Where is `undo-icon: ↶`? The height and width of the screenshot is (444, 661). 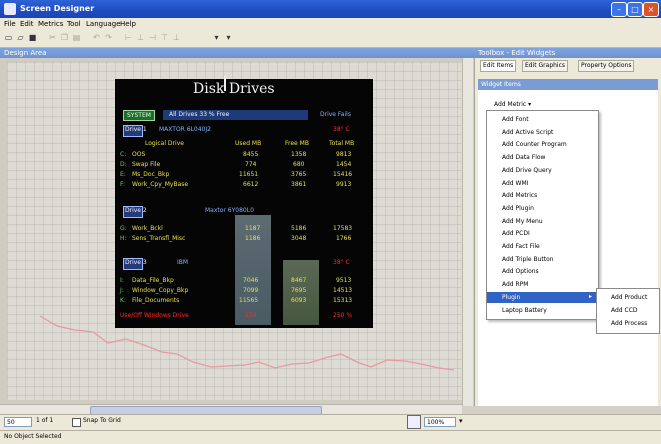
undo-icon: ↶ is located at coordinates (96, 38).